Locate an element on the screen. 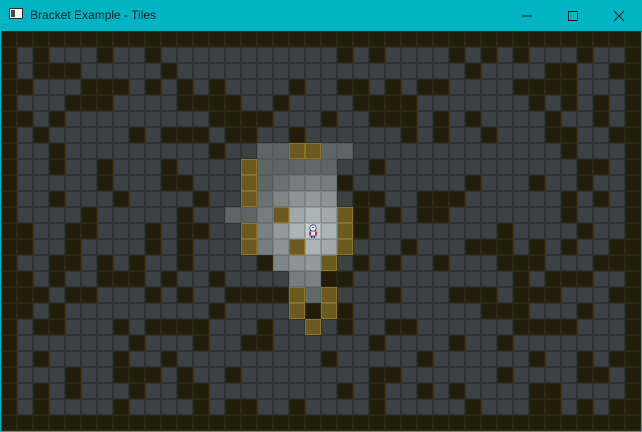  minimize-button is located at coordinates (527, 15).